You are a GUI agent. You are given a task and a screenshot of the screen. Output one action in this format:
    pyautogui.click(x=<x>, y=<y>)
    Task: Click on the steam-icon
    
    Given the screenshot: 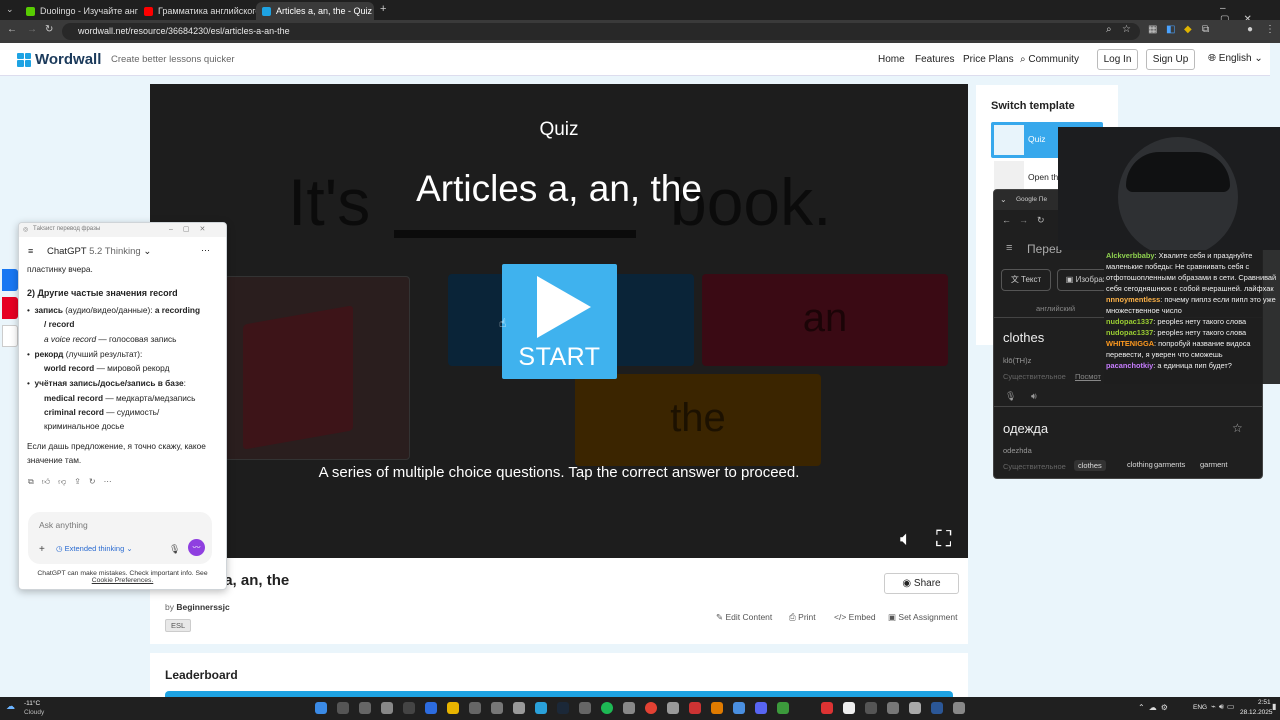 What is the action you would take?
    pyautogui.click(x=563, y=708)
    